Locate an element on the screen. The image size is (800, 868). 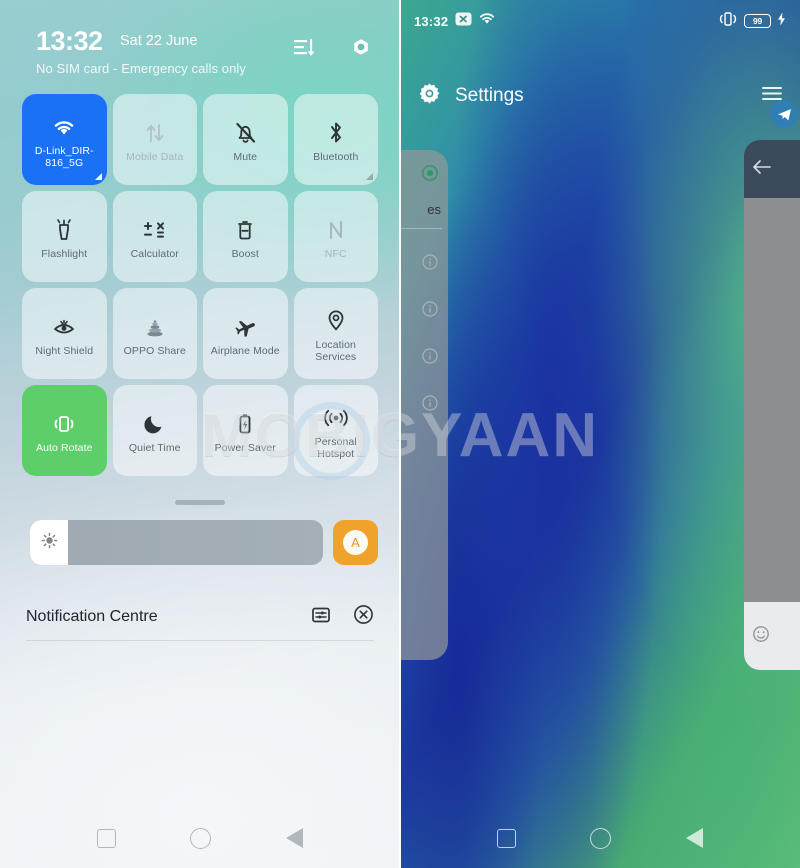
bluetooth-icon is located at coordinates (336, 133).